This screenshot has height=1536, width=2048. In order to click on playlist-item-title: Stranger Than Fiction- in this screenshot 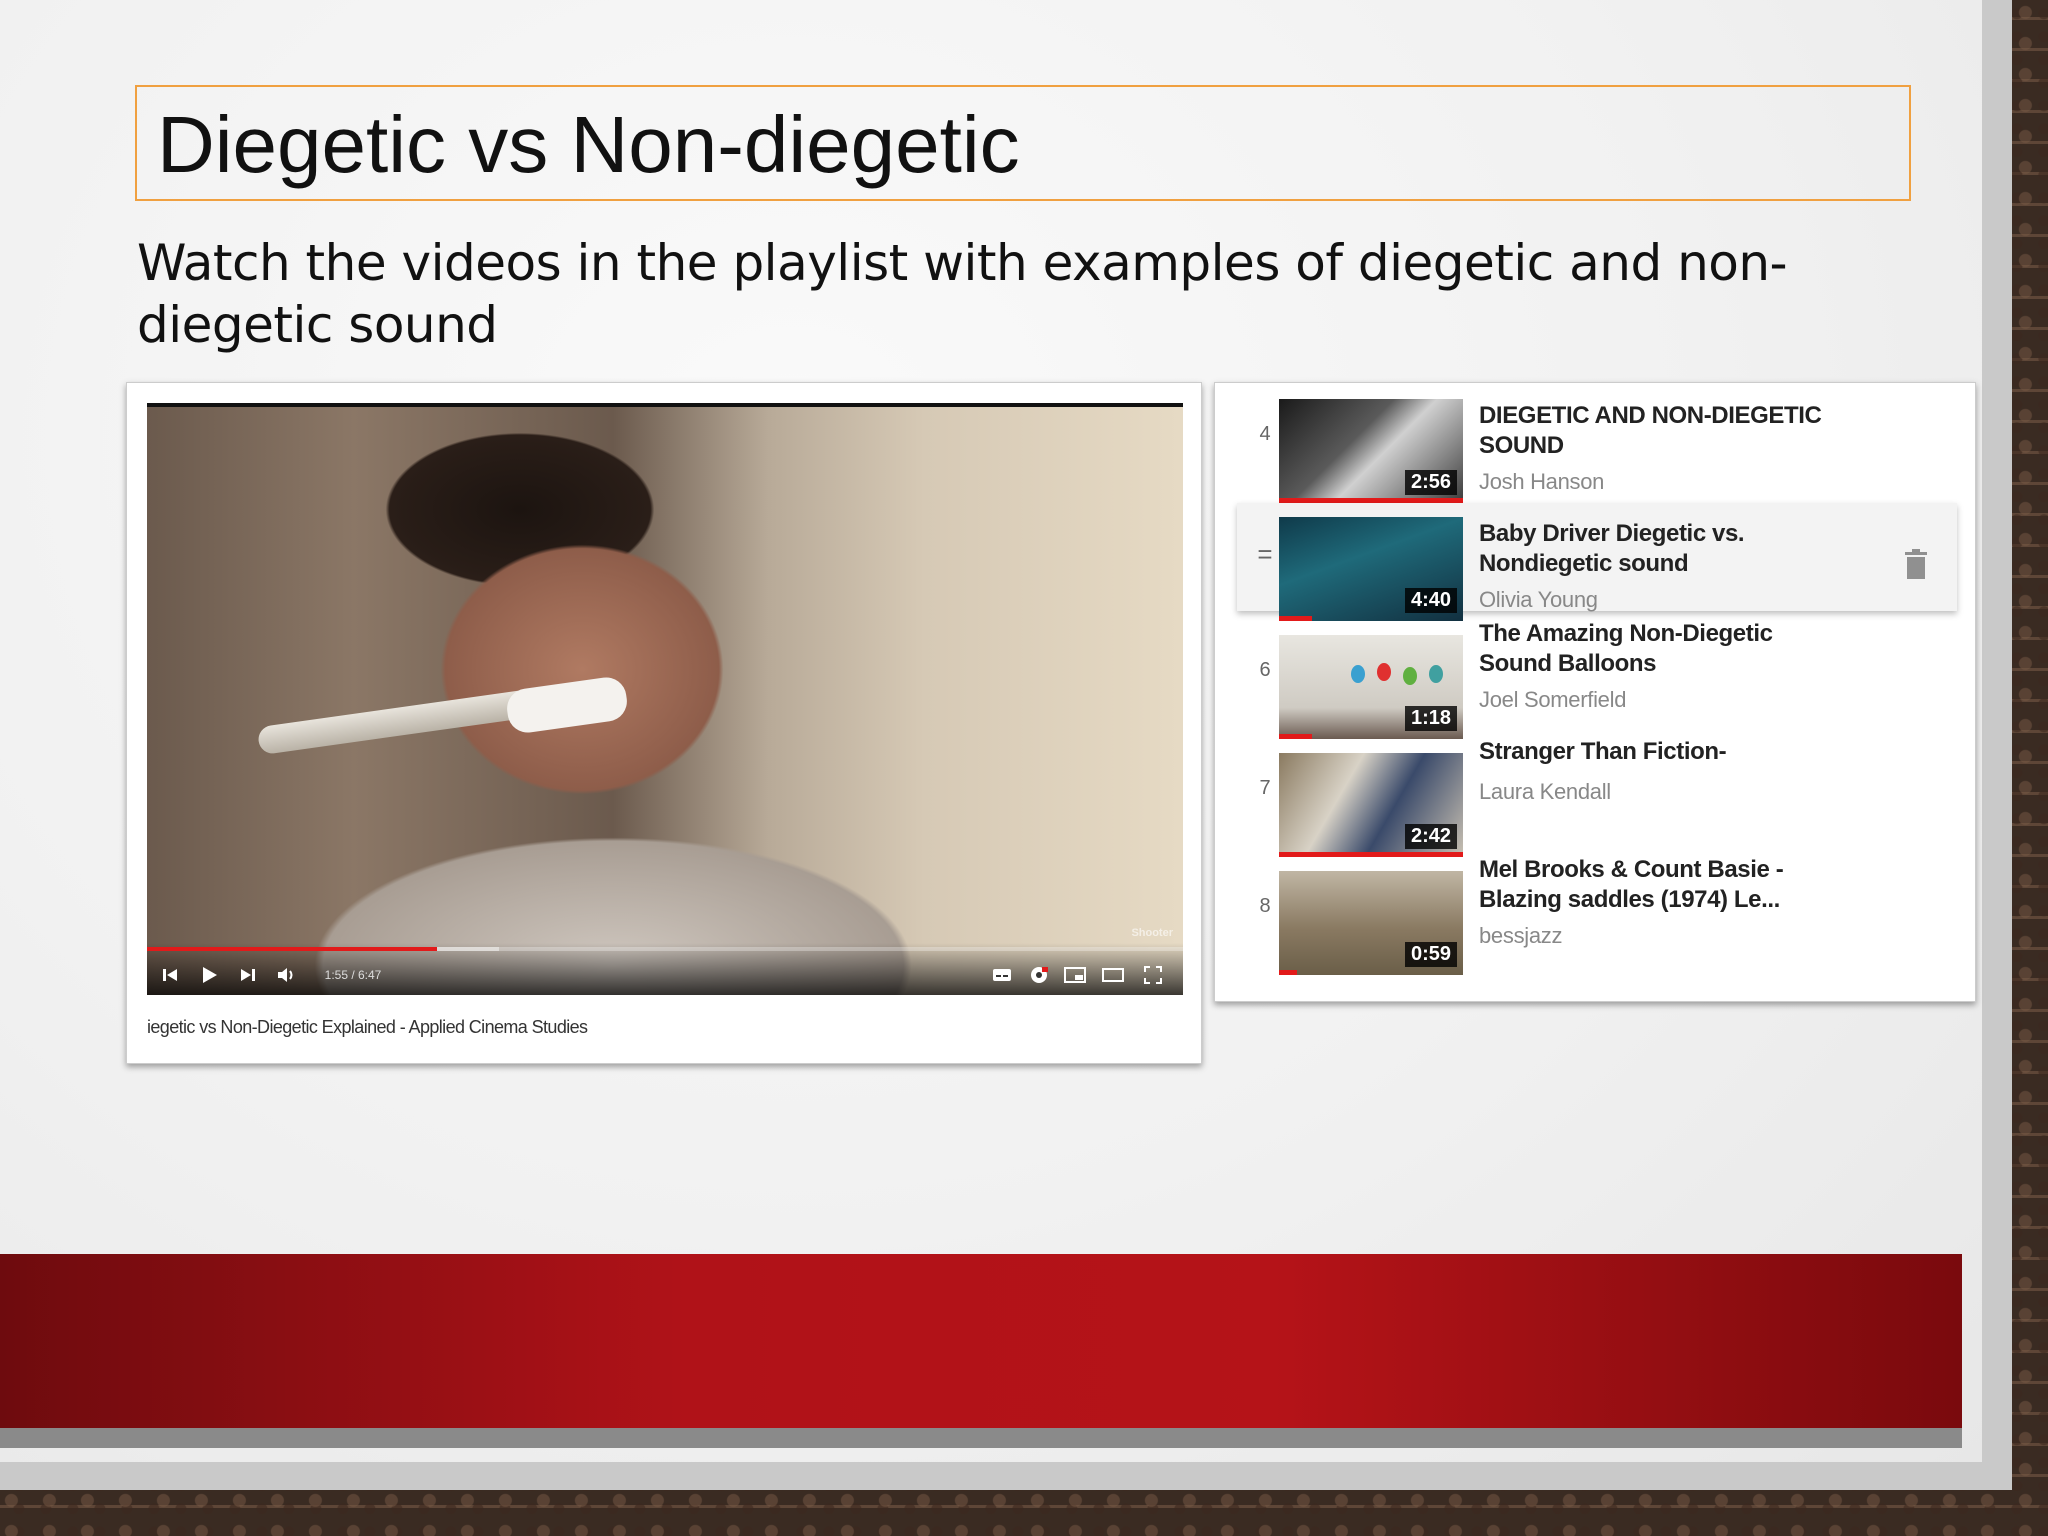, I will do `click(1664, 752)`.